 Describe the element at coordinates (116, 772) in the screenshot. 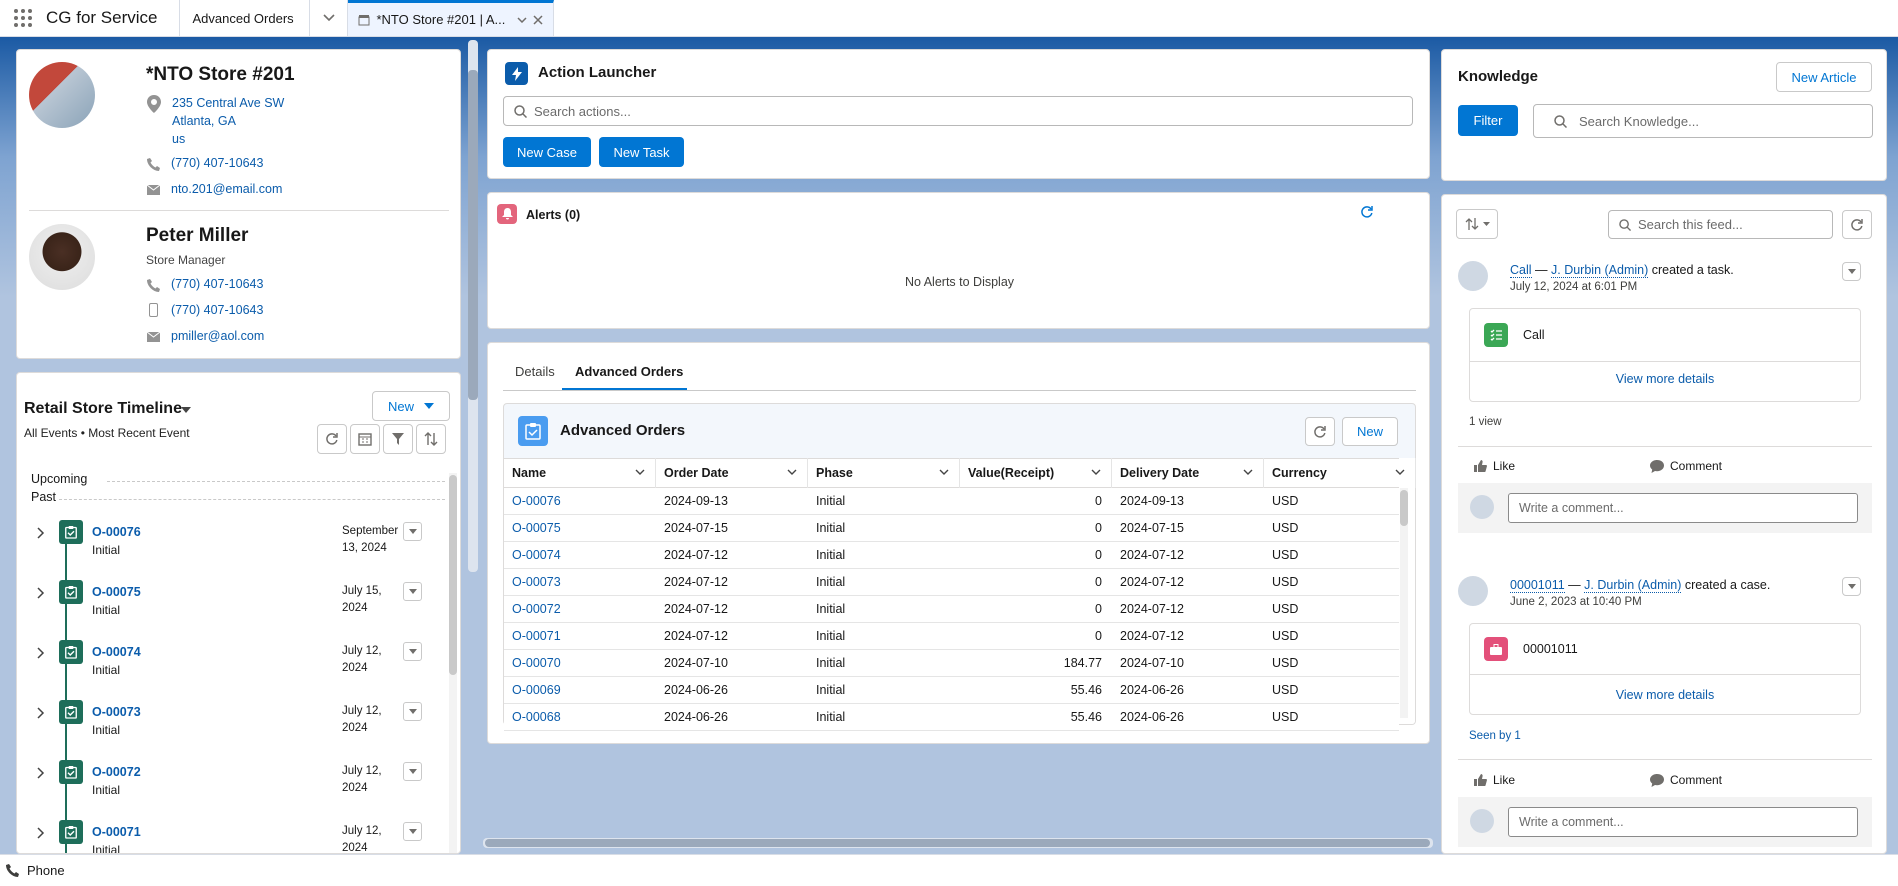

I see `timeline-item-link: O-00072` at that location.